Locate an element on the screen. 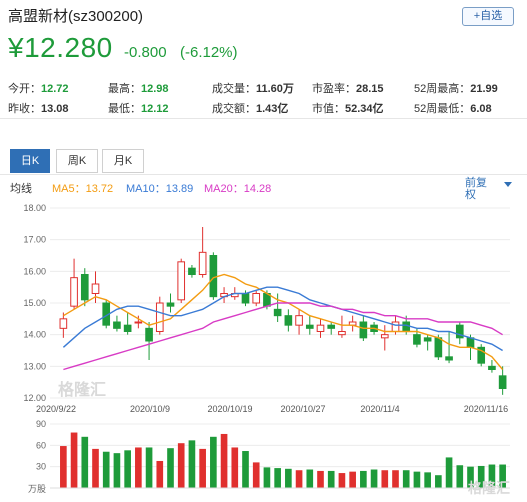  price-tick-label: 14.00 is located at coordinates (34, 335).